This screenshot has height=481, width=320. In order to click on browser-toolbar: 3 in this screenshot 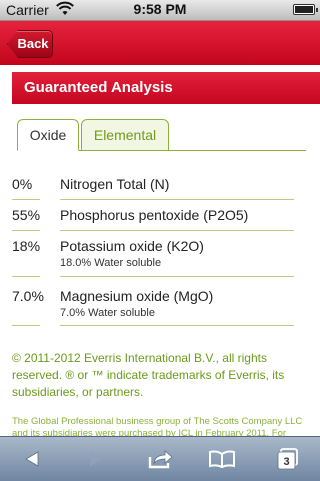, I will do `click(160, 458)`.